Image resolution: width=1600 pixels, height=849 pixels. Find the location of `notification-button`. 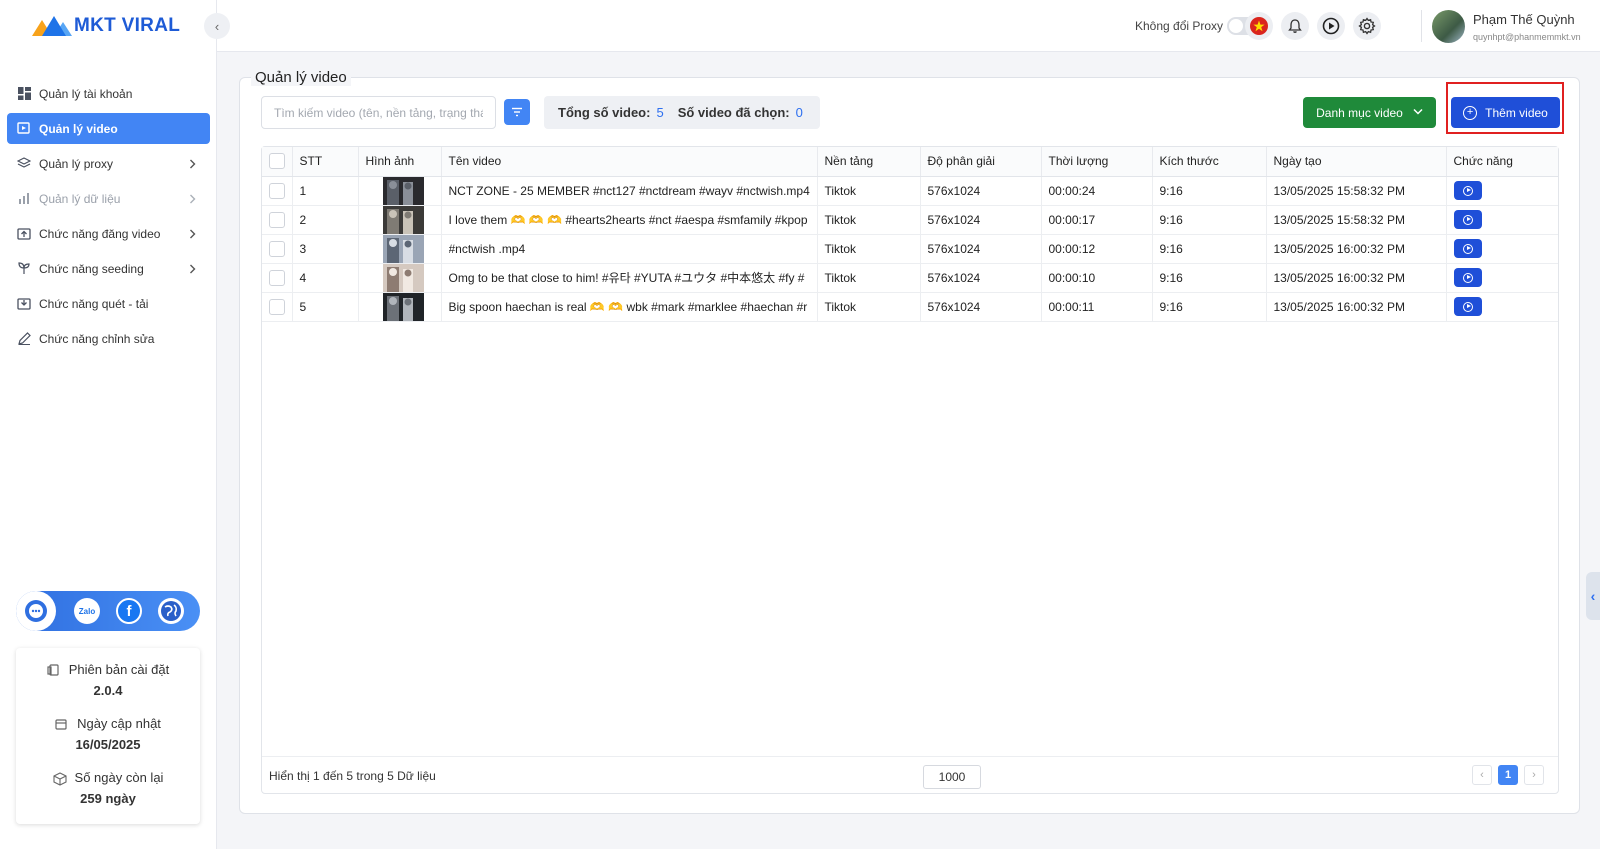

notification-button is located at coordinates (1295, 26).